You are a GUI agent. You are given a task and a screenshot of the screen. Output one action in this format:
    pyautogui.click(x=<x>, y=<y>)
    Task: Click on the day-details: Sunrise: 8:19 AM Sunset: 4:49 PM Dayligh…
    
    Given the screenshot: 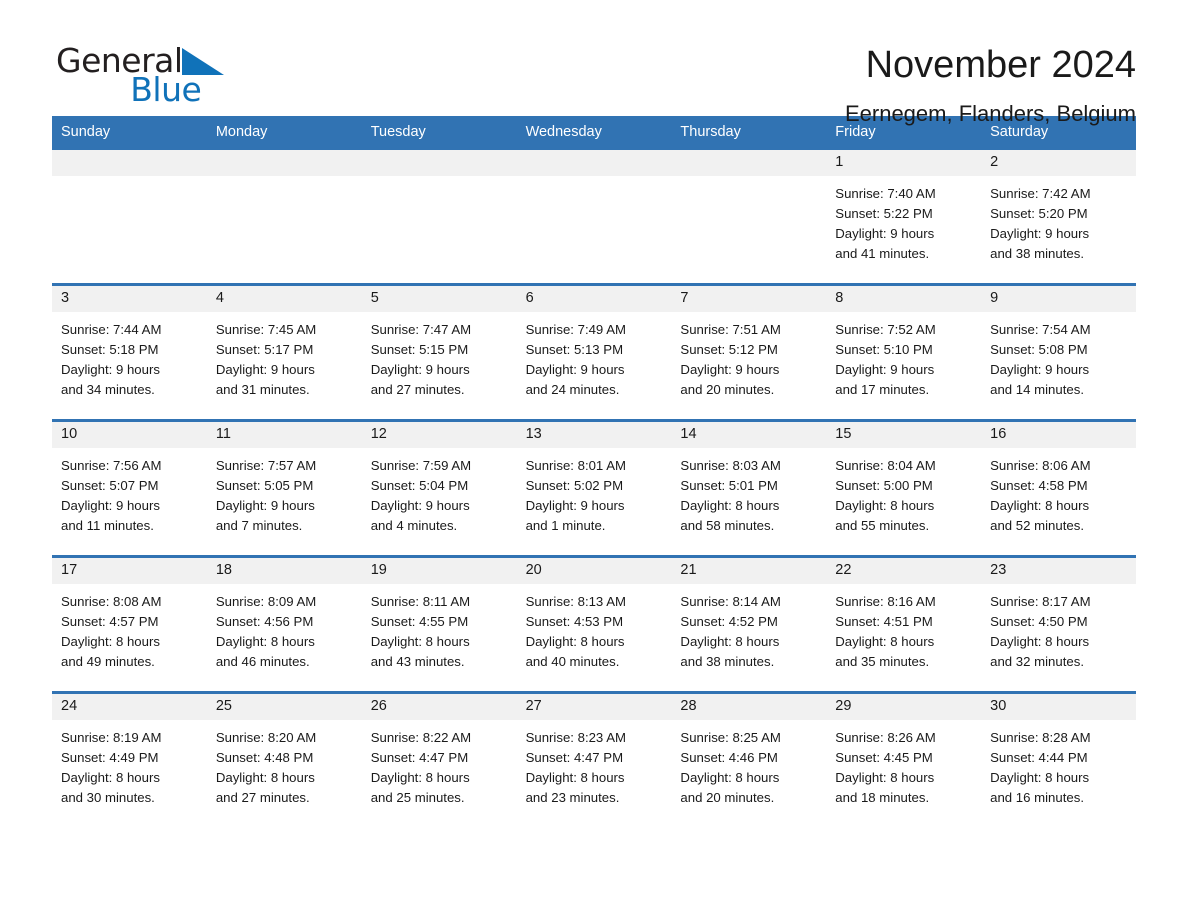 What is the action you would take?
    pyautogui.click(x=129, y=763)
    